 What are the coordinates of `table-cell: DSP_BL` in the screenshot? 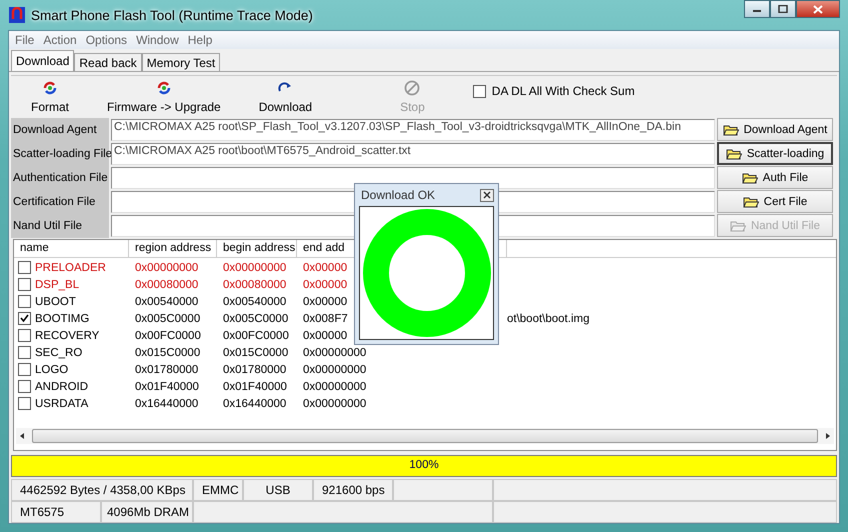 It's located at (57, 284).